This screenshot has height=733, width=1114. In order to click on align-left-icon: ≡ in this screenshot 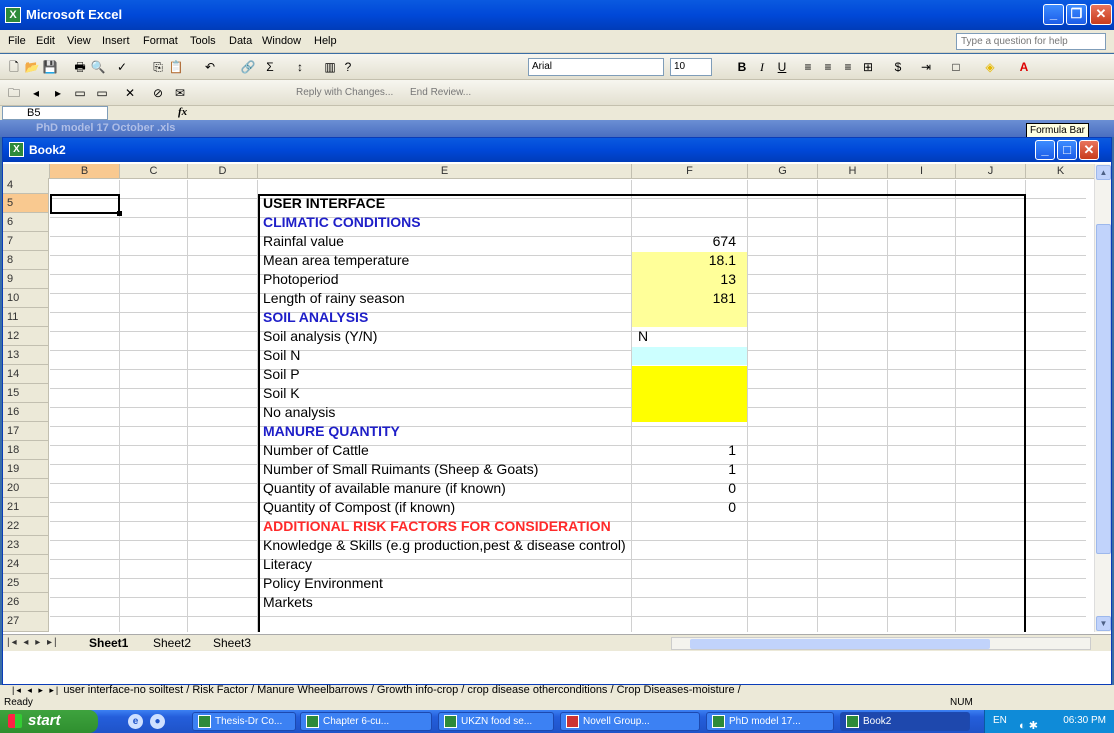, I will do `click(808, 67)`.